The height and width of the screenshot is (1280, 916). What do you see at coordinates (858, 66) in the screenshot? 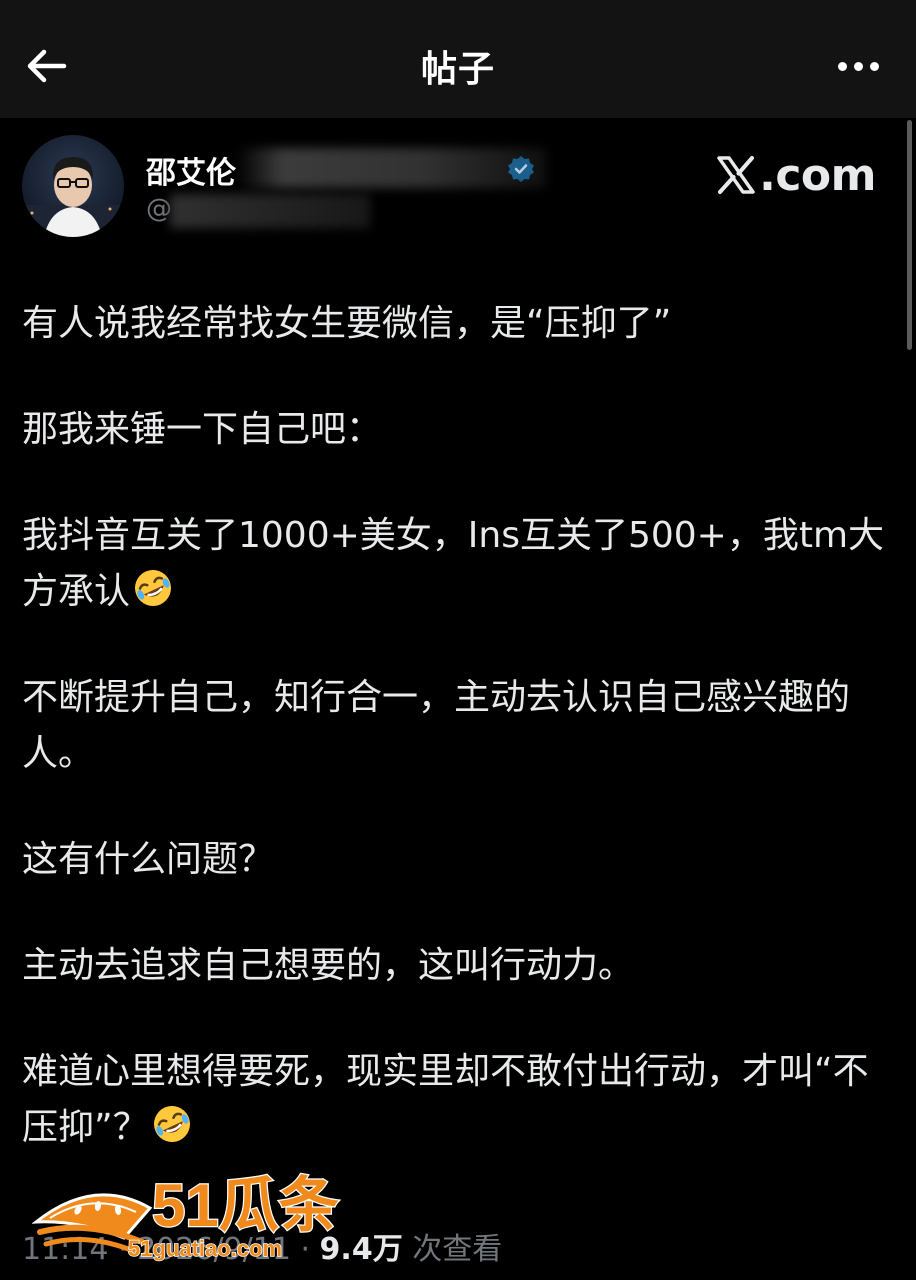
I see `more-options-button` at bounding box center [858, 66].